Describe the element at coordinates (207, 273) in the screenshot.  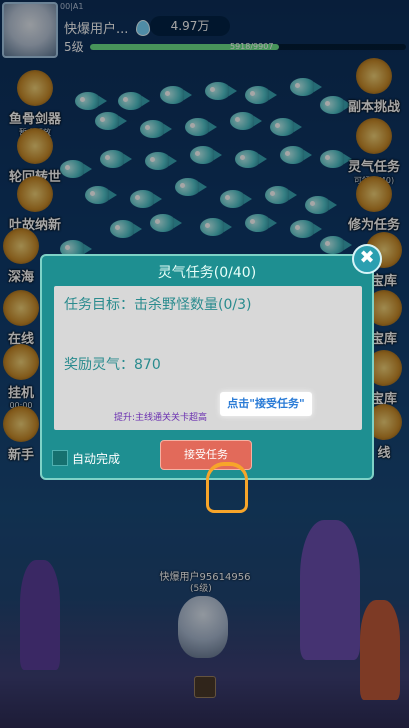
I see `dialog-title: 灵气任务(0/40)` at that location.